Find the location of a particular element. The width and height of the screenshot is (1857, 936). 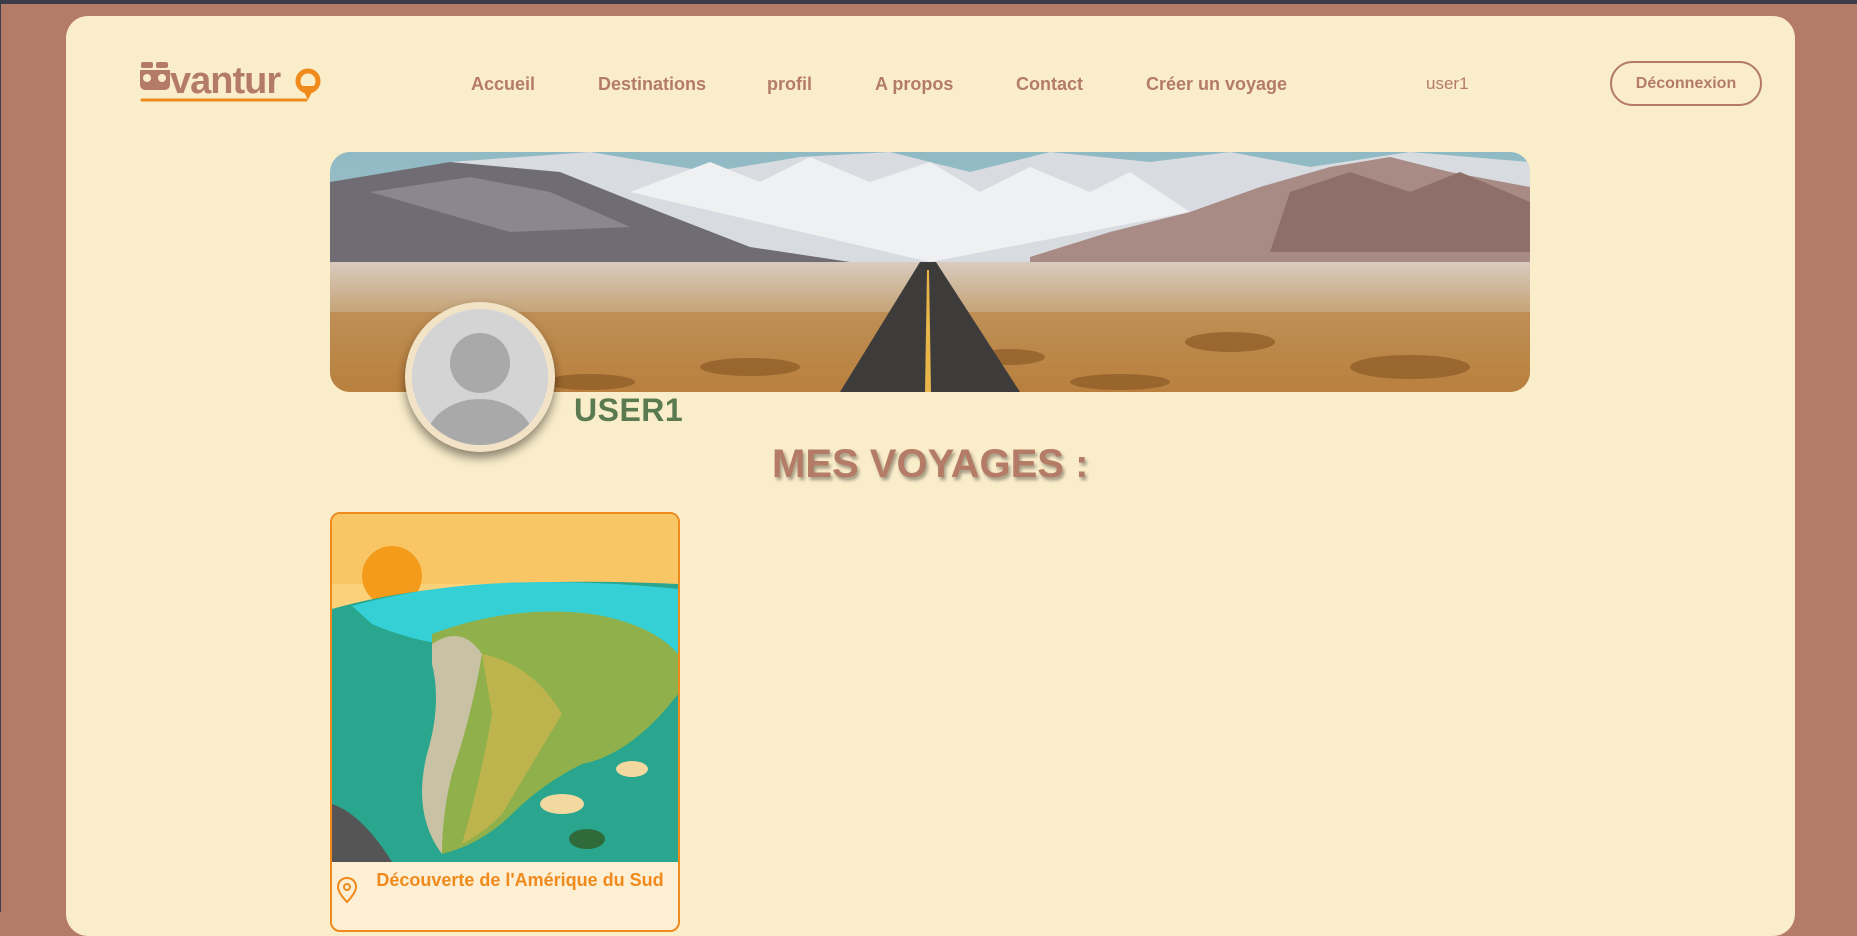

brand-logo: vantur is located at coordinates (231, 86).